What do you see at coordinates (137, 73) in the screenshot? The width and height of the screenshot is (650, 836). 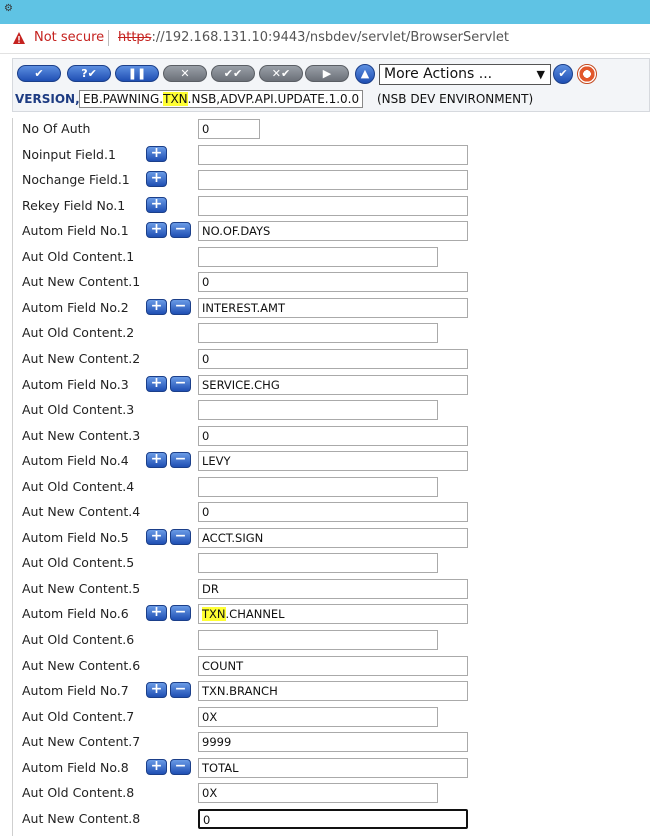 I see `hold-button: ❚❚` at bounding box center [137, 73].